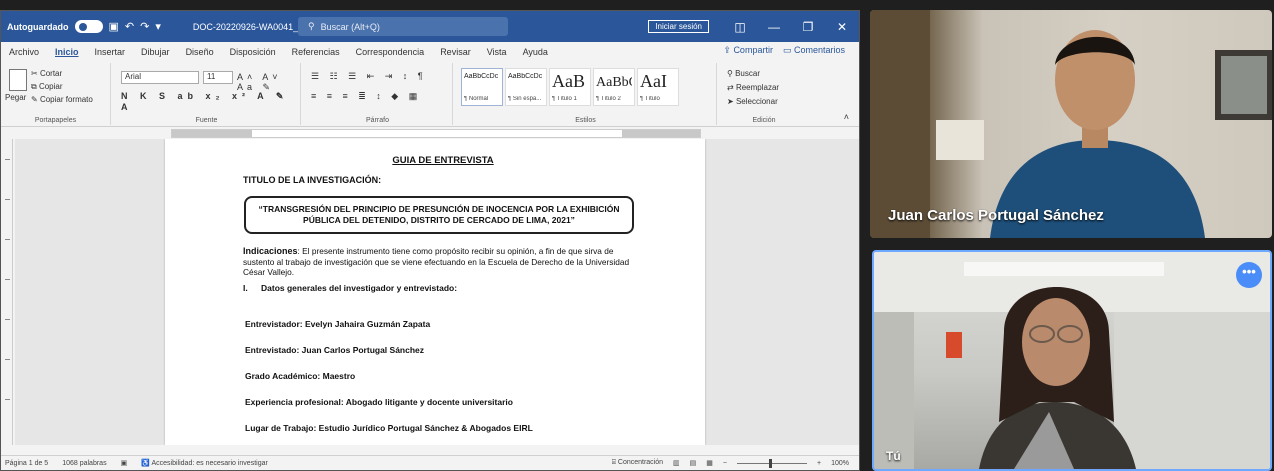 This screenshot has height=471, width=1274. Describe the element at coordinates (155, 52) in the screenshot. I see `tab-dibujar: Dibujar` at that location.